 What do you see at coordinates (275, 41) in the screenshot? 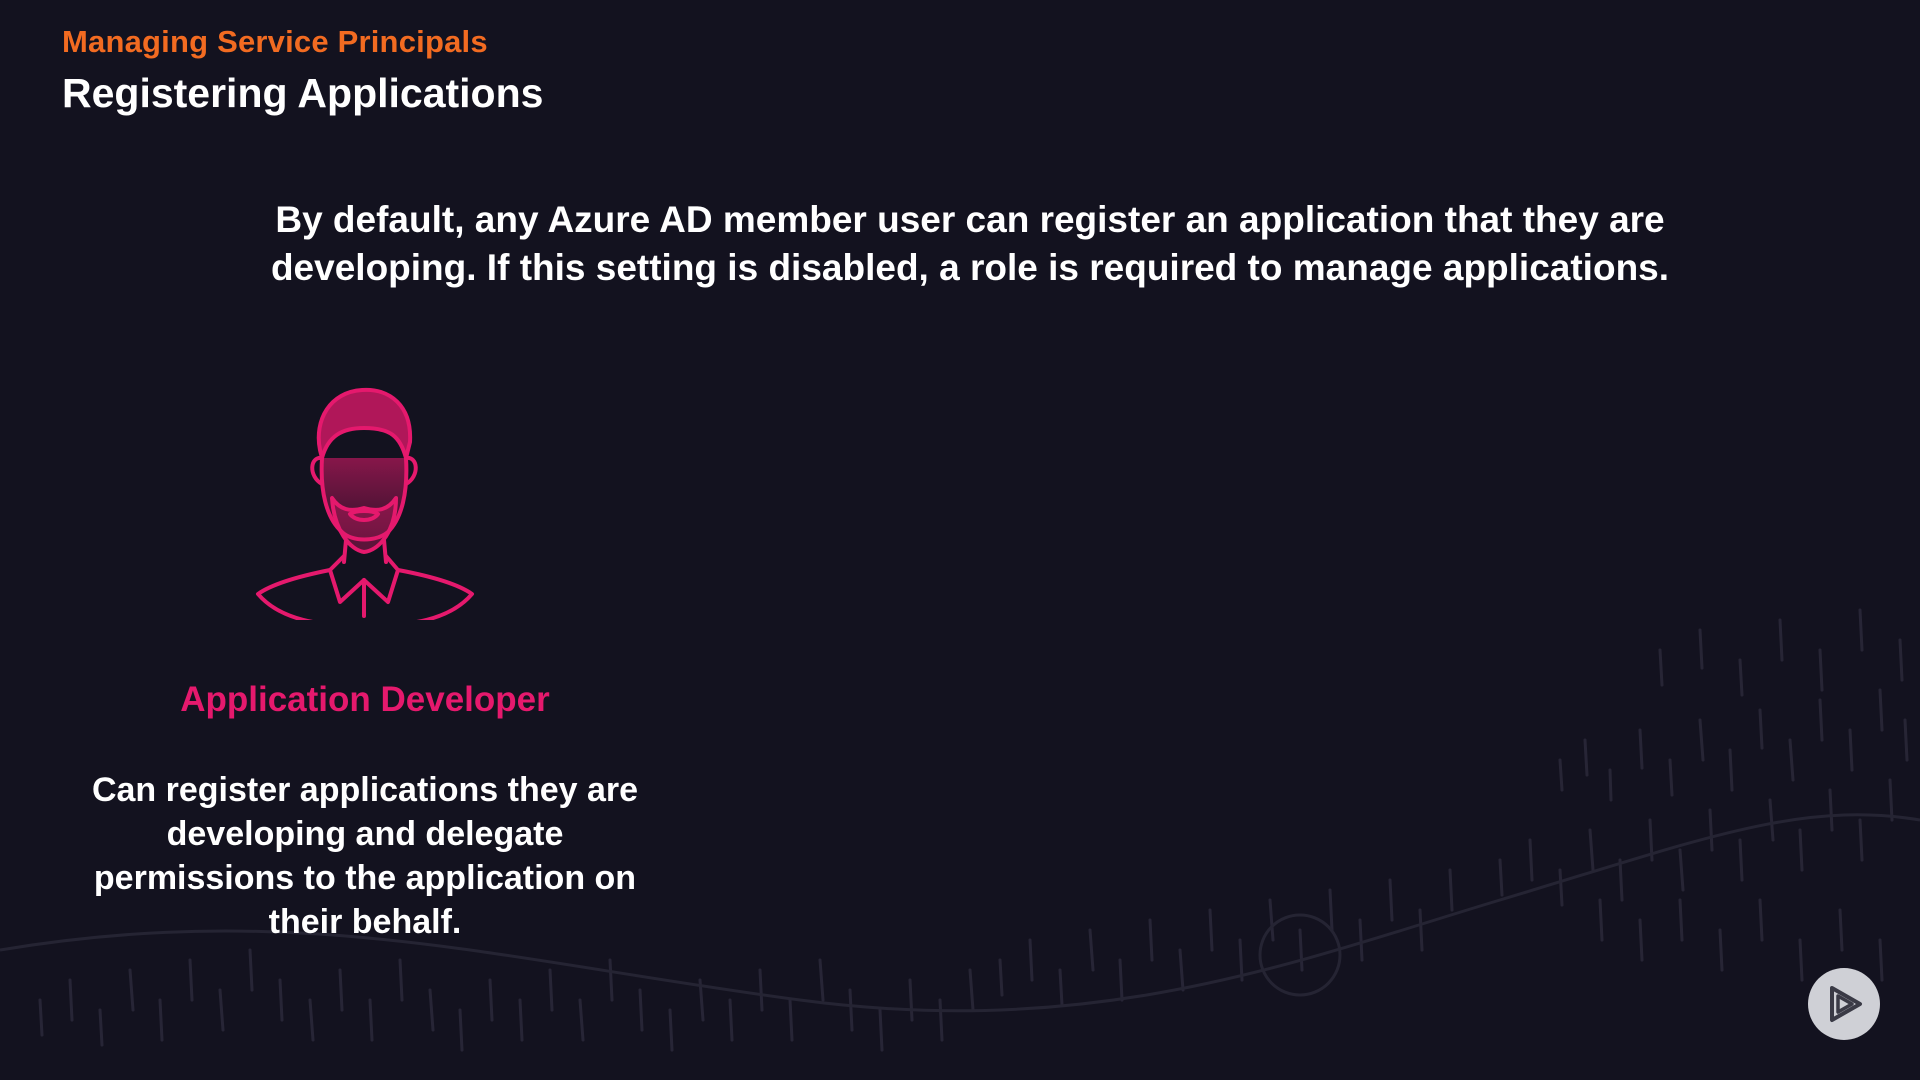
I see `module-title: Managing Service Principals` at bounding box center [275, 41].